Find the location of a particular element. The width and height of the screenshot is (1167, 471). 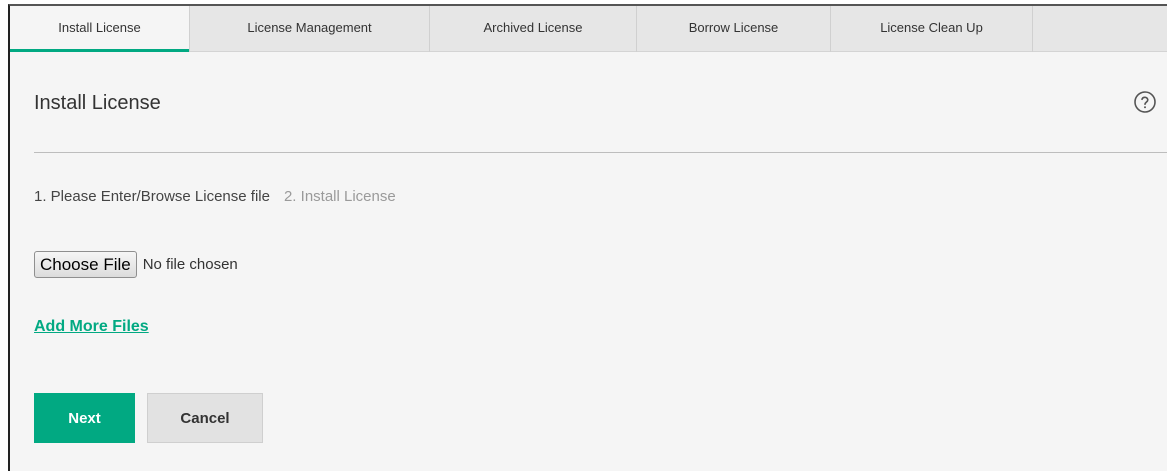

choose-file-button: Choose File is located at coordinates (85, 264).